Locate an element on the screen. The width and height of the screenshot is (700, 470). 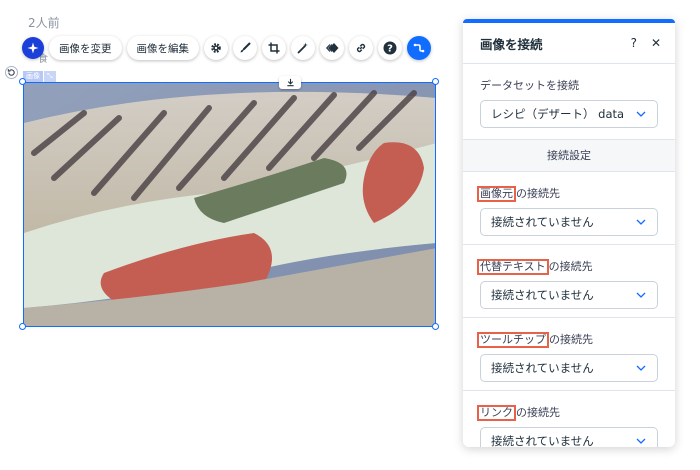
dataset-dropdown: レシピ（デザート） data is located at coordinates (569, 114).